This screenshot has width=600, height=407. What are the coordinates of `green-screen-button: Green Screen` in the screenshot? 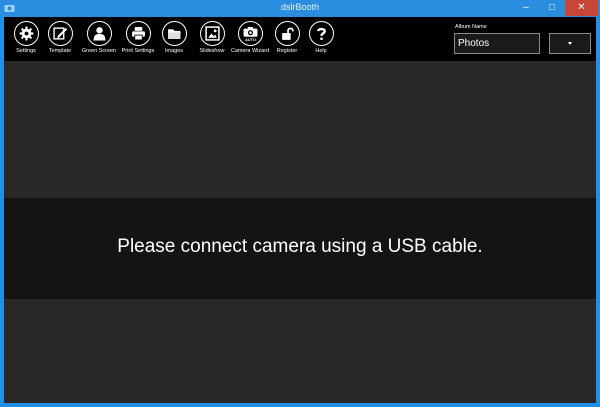 It's located at (99, 41).